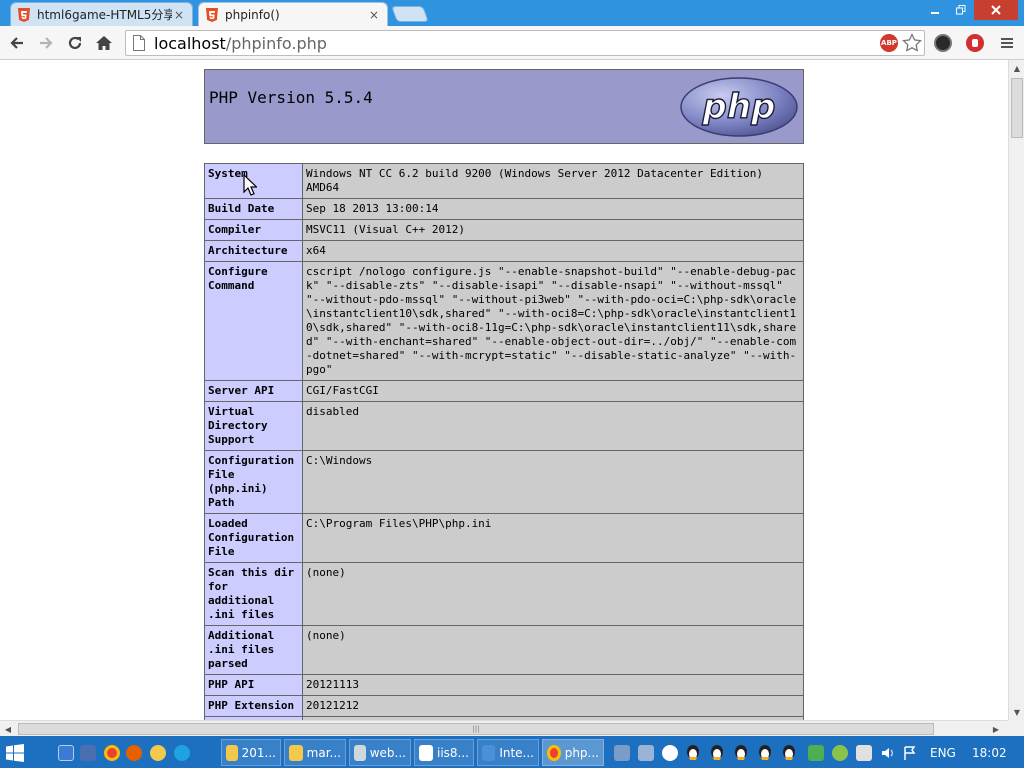 This screenshot has height=768, width=1024. What do you see at coordinates (935, 10) in the screenshot?
I see `minimize-button` at bounding box center [935, 10].